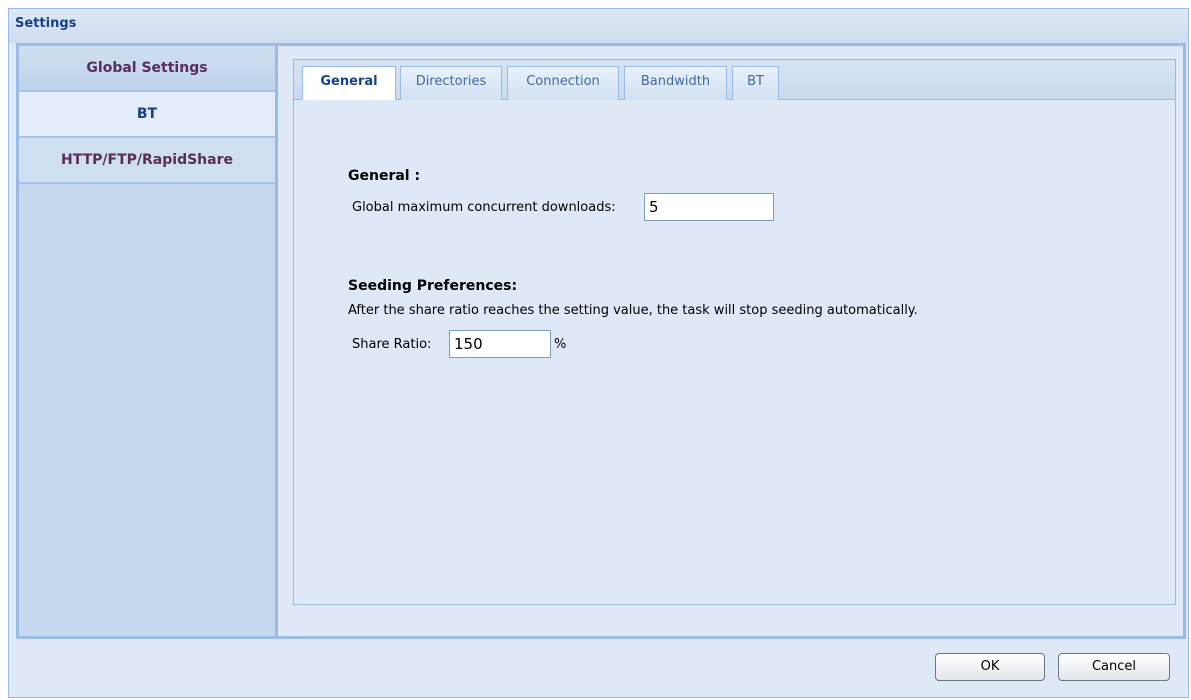  Describe the element at coordinates (990, 667) in the screenshot. I see `ok-button: OK` at that location.